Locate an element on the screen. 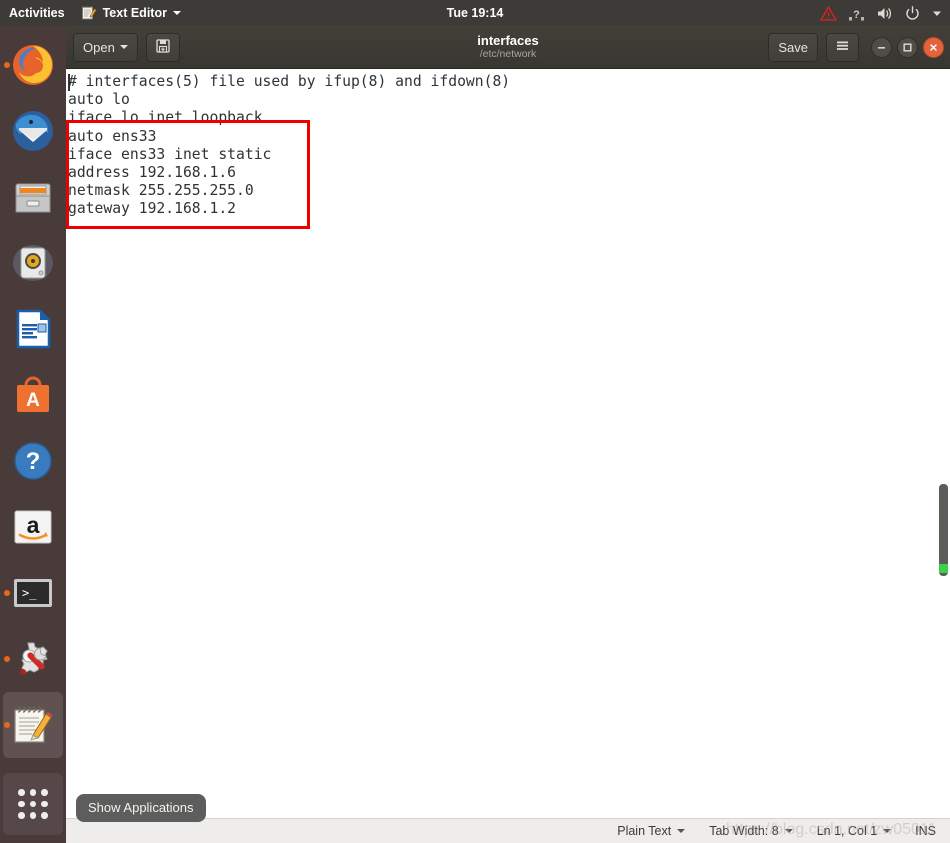 This screenshot has width=950, height=843. thunderbird-icon is located at coordinates (33, 131).